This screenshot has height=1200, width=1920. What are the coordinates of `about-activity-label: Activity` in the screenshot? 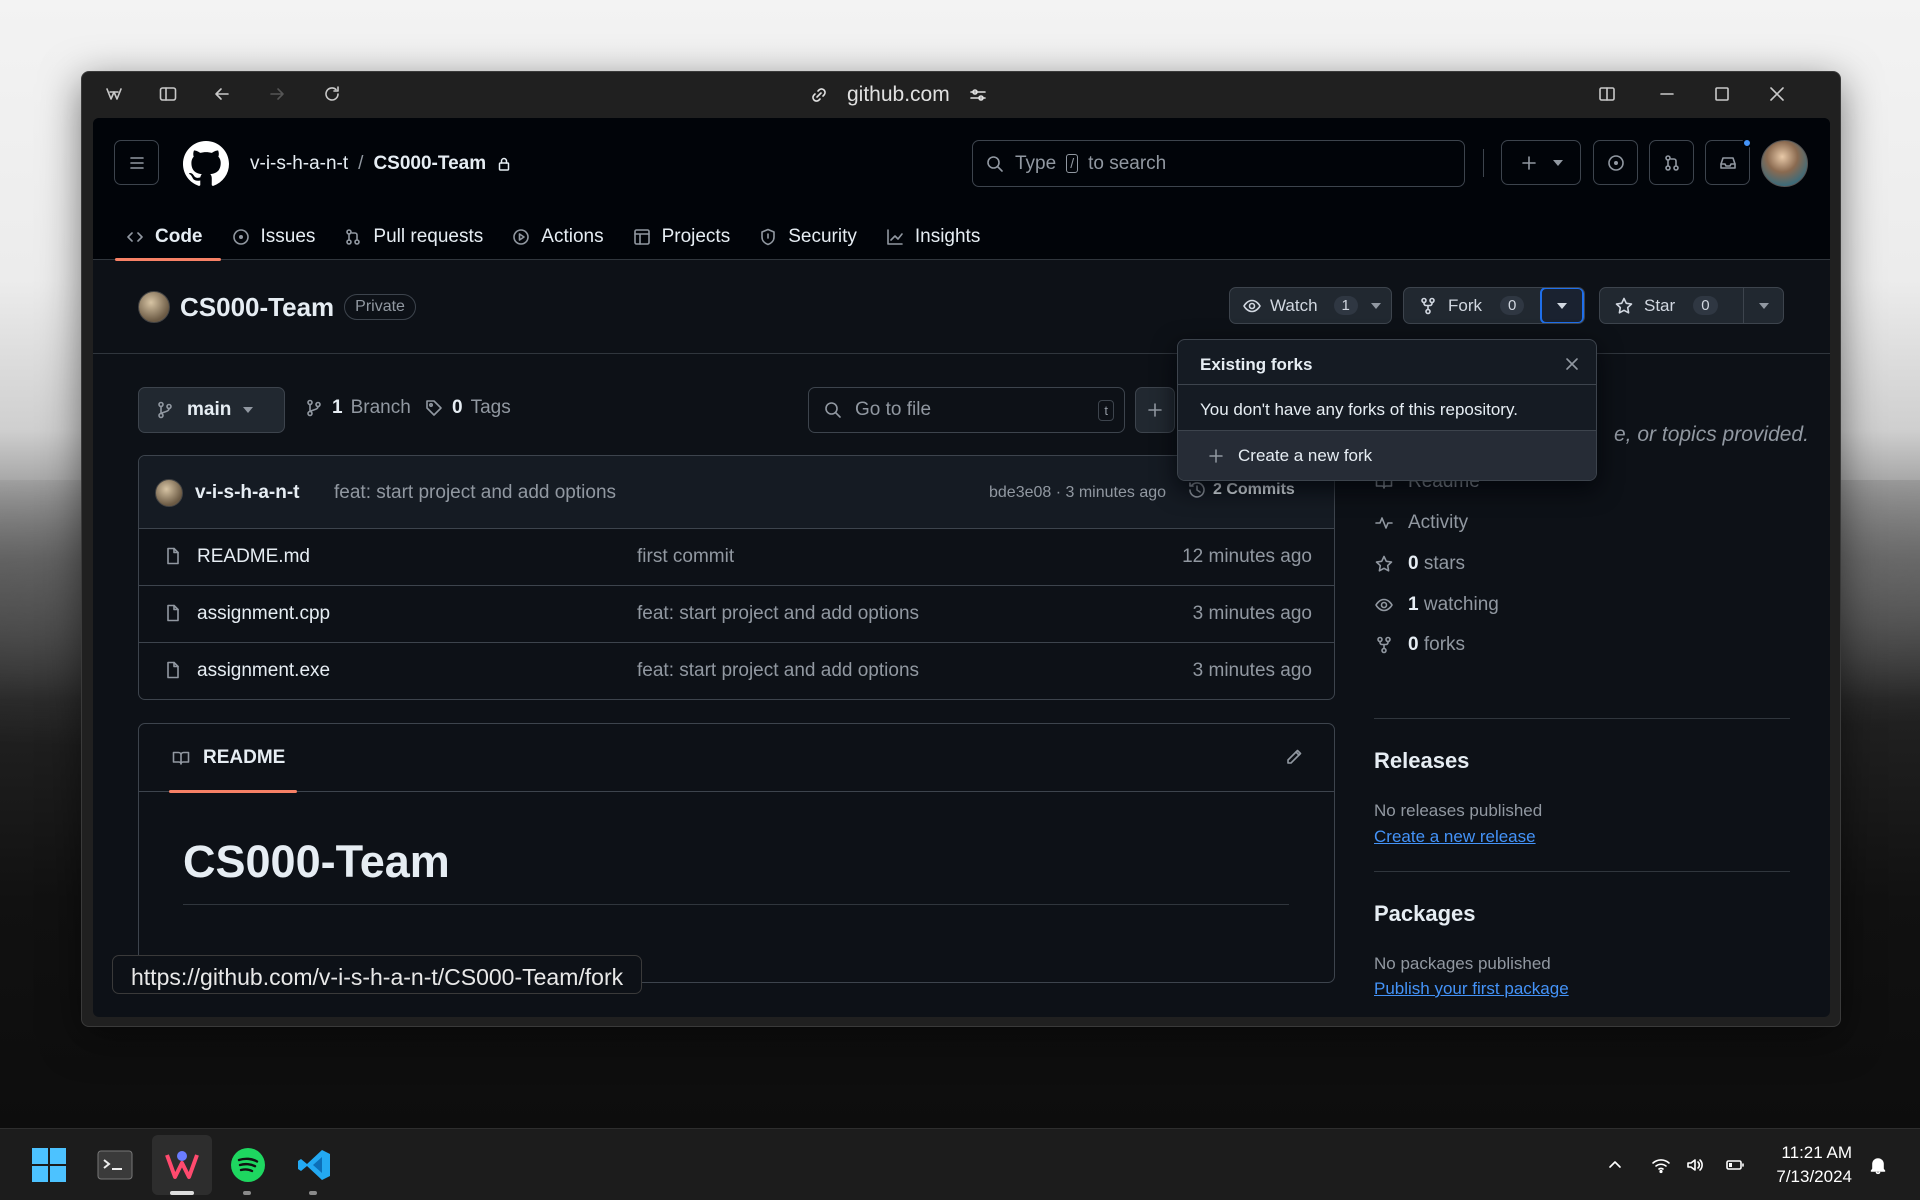 It's located at (1438, 522).